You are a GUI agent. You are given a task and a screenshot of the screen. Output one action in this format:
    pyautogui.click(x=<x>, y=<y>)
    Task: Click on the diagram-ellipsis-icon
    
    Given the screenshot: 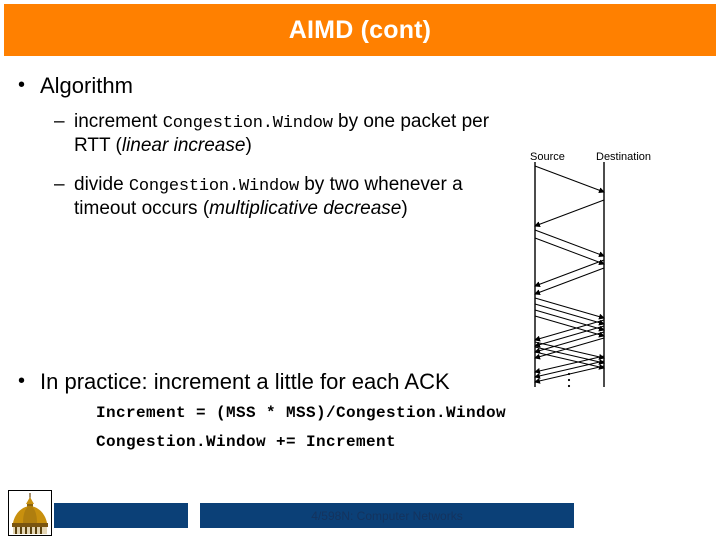 What is the action you would take?
    pyautogui.click(x=569, y=380)
    